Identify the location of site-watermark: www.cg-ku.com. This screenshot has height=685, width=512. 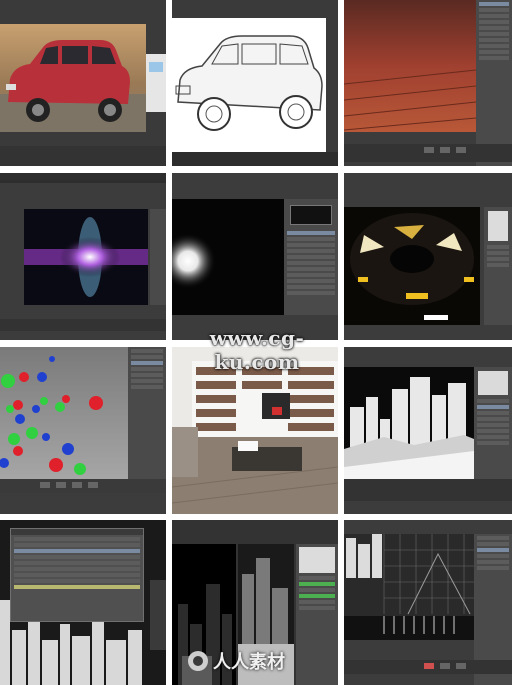
(257, 350).